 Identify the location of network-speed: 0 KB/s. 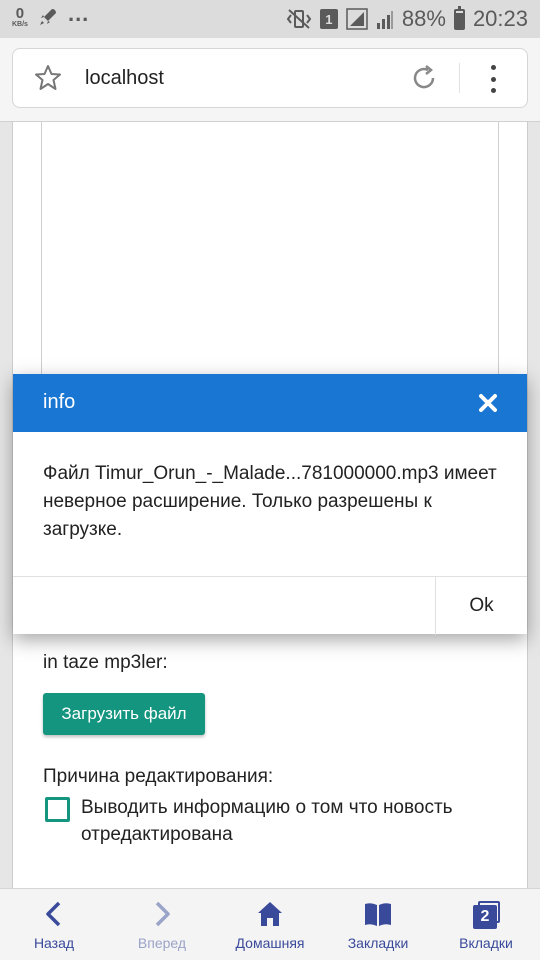
(20, 17).